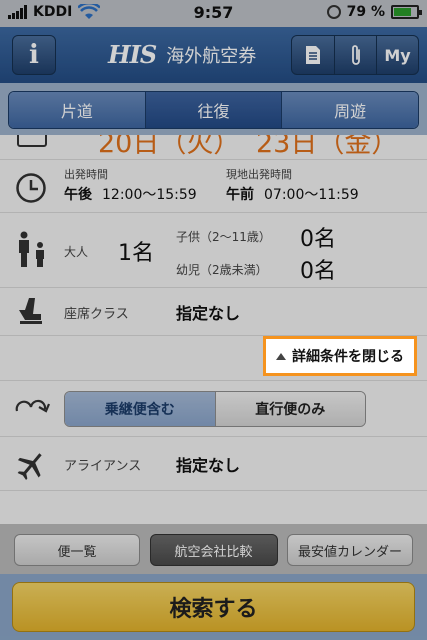 The image size is (427, 640). Describe the element at coordinates (213, 250) in the screenshot. I see `passenger-row: 大人 1名 子供（2〜11歳） 0名 幼児（2歳未満） 0名` at that location.